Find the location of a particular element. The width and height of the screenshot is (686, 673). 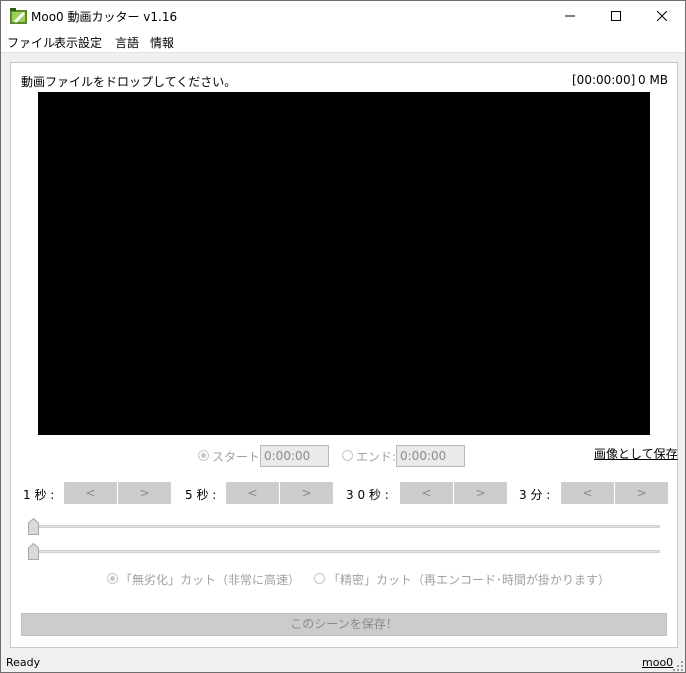

maximize-button is located at coordinates (616, 16).